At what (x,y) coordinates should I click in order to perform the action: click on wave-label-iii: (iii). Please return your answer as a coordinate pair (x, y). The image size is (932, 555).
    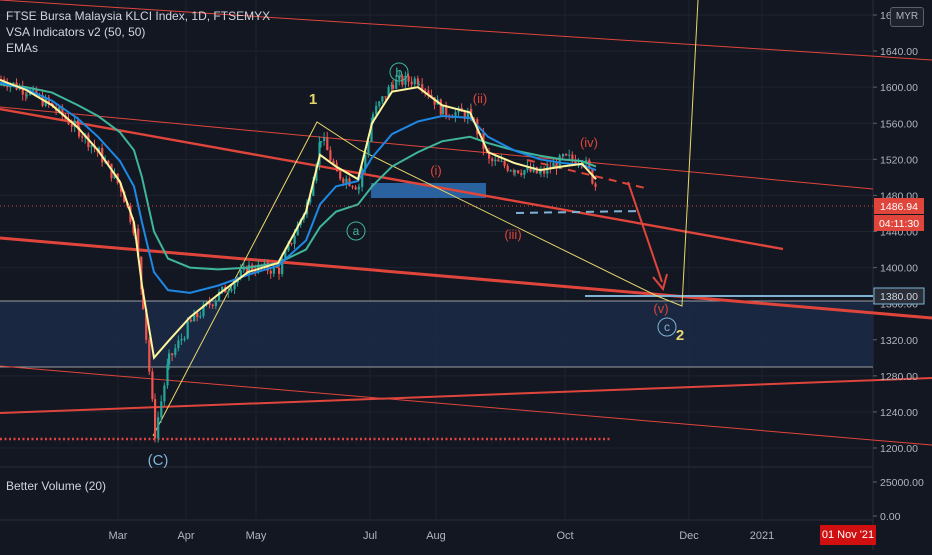
    Looking at the image, I should click on (512, 234).